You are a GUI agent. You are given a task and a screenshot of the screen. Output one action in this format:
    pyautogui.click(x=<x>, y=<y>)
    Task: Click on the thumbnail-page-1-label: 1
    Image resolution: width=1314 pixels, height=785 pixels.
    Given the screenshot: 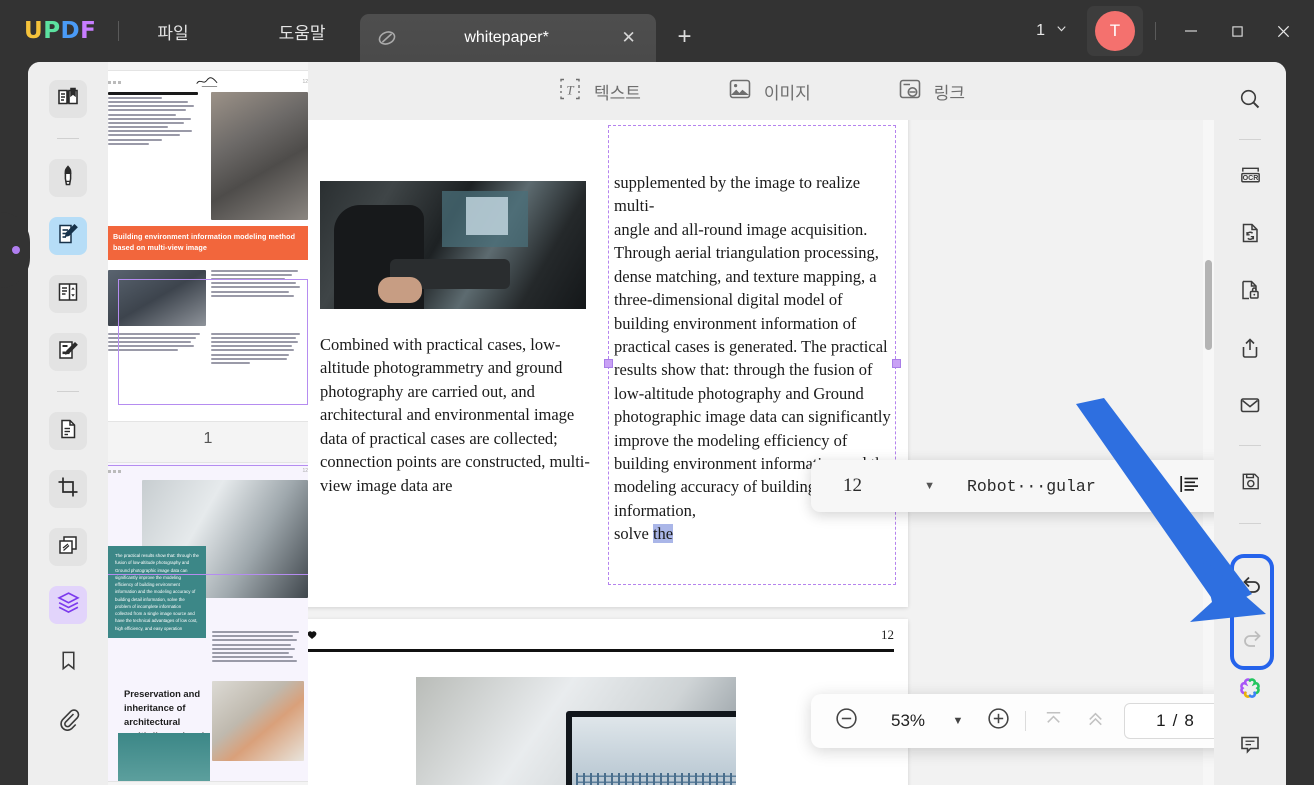 What is the action you would take?
    pyautogui.click(x=208, y=438)
    